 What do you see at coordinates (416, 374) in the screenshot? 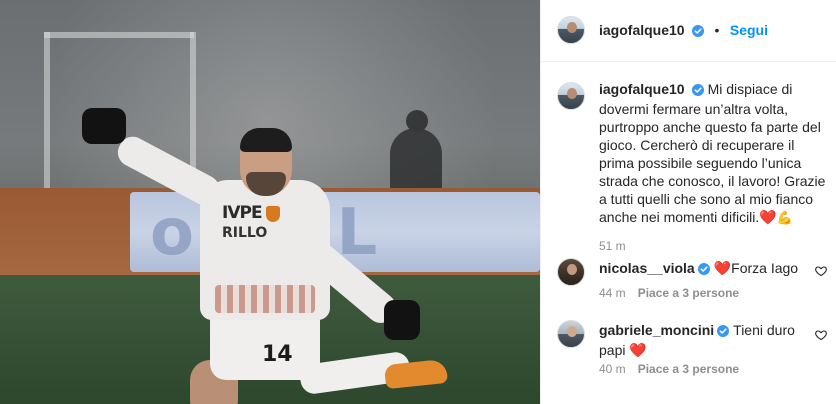
I see `player-boot` at bounding box center [416, 374].